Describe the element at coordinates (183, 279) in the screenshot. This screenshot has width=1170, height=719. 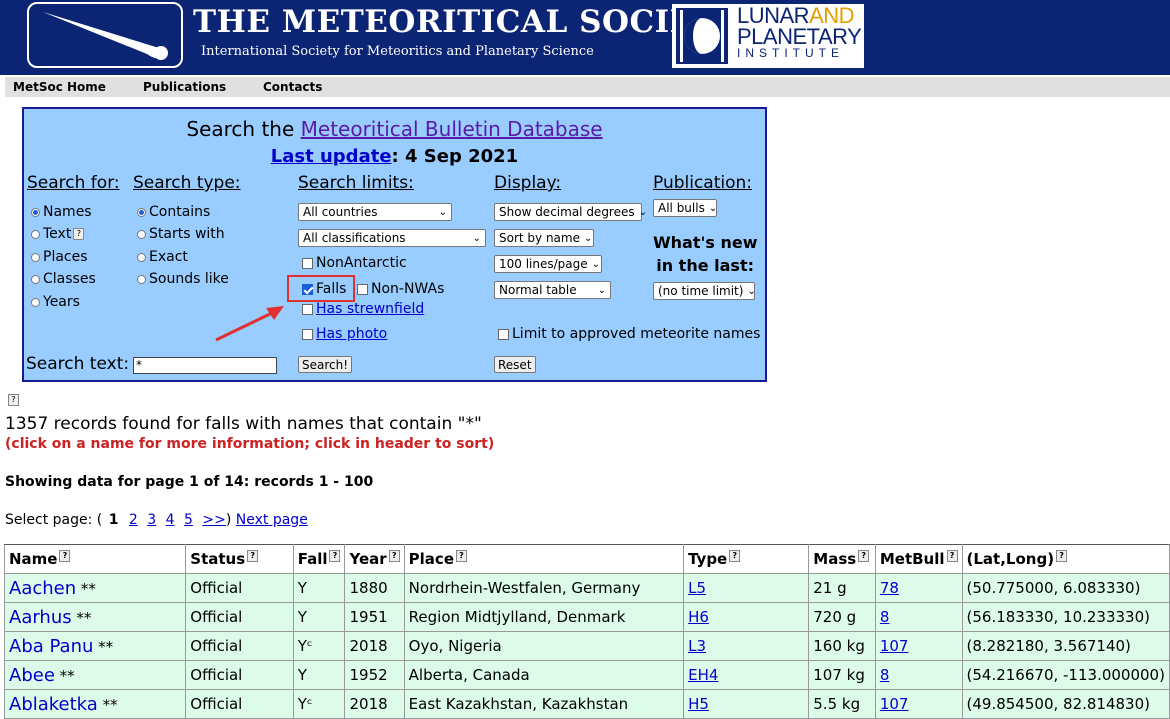
I see `radio-sounds-like: Sounds like` at that location.